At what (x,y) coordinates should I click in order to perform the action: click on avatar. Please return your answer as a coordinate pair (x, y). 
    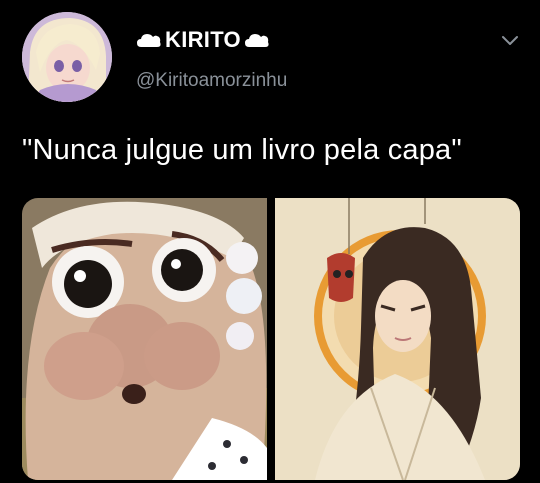
    Looking at the image, I should click on (67, 57).